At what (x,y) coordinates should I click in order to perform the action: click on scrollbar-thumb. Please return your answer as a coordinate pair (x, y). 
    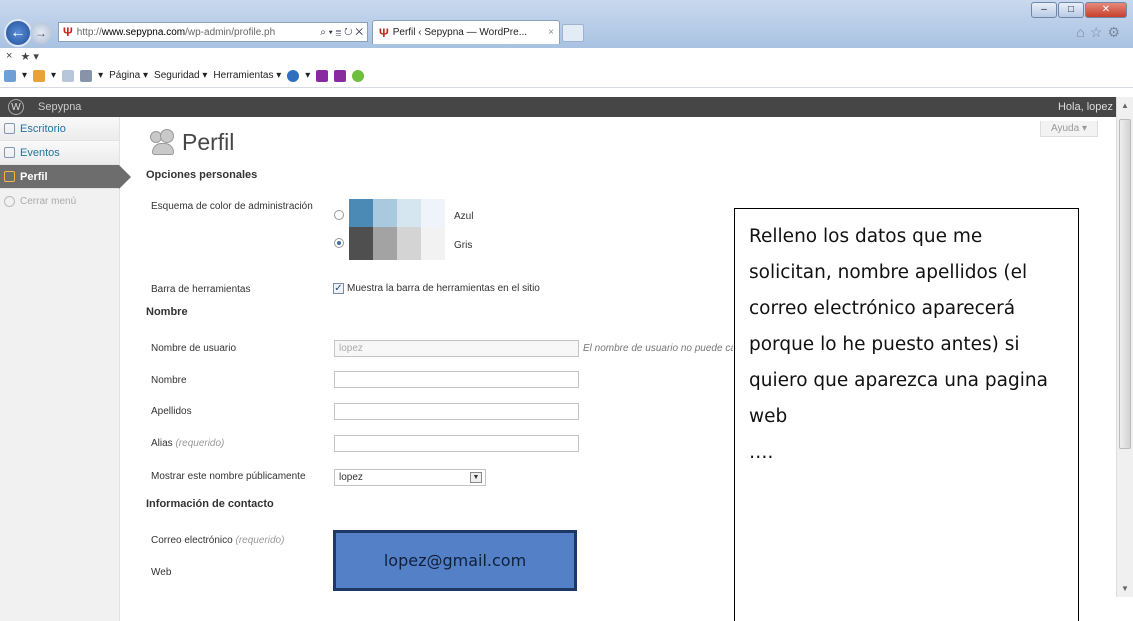
    Looking at the image, I should click on (1125, 284).